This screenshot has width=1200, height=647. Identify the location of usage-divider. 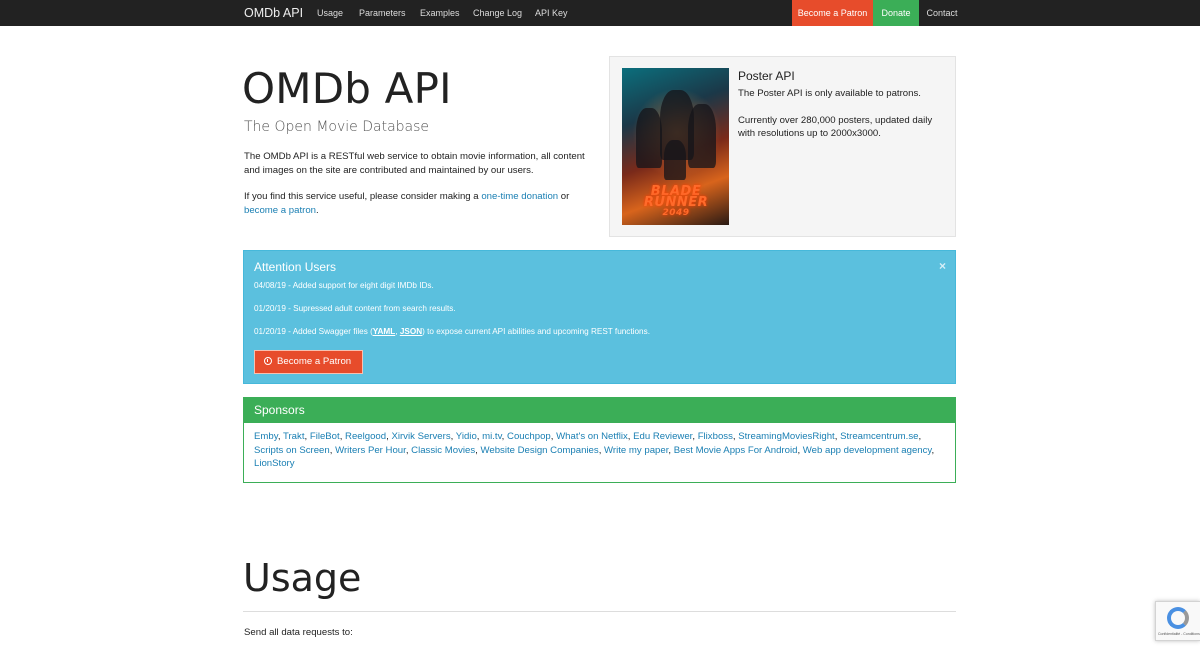
(599, 611).